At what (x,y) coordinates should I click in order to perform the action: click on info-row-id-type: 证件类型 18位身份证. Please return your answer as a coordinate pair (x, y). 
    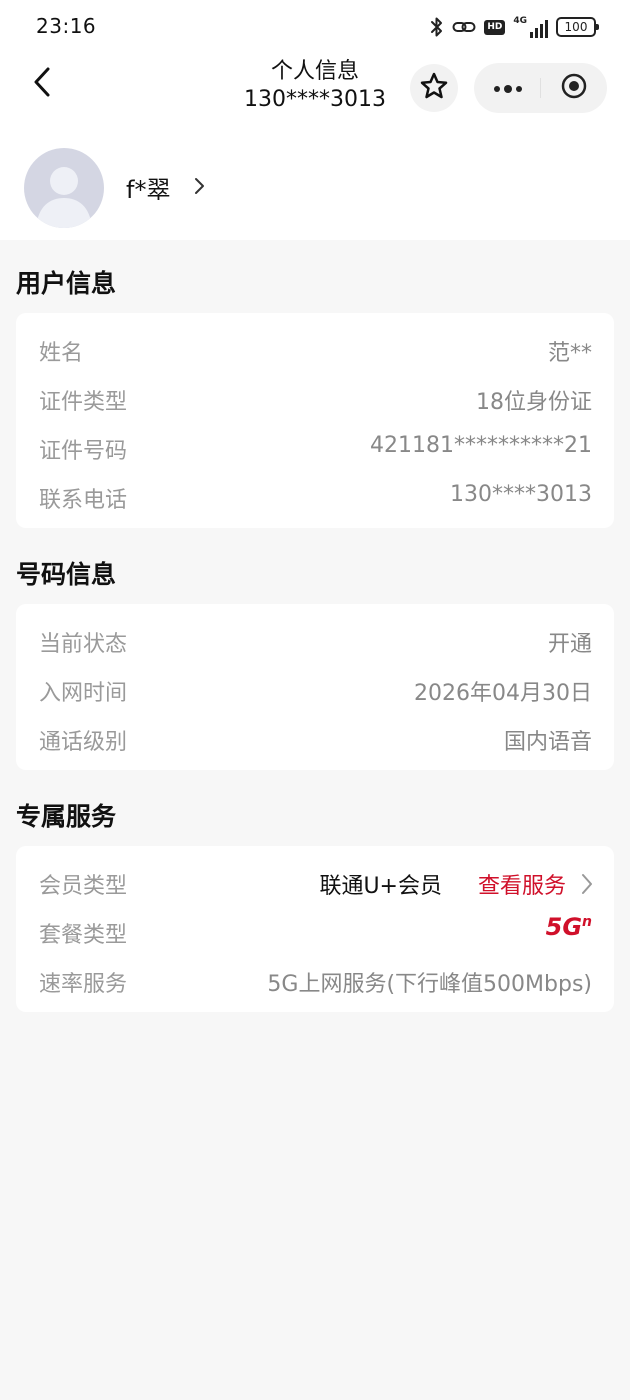
    Looking at the image, I should click on (315, 398).